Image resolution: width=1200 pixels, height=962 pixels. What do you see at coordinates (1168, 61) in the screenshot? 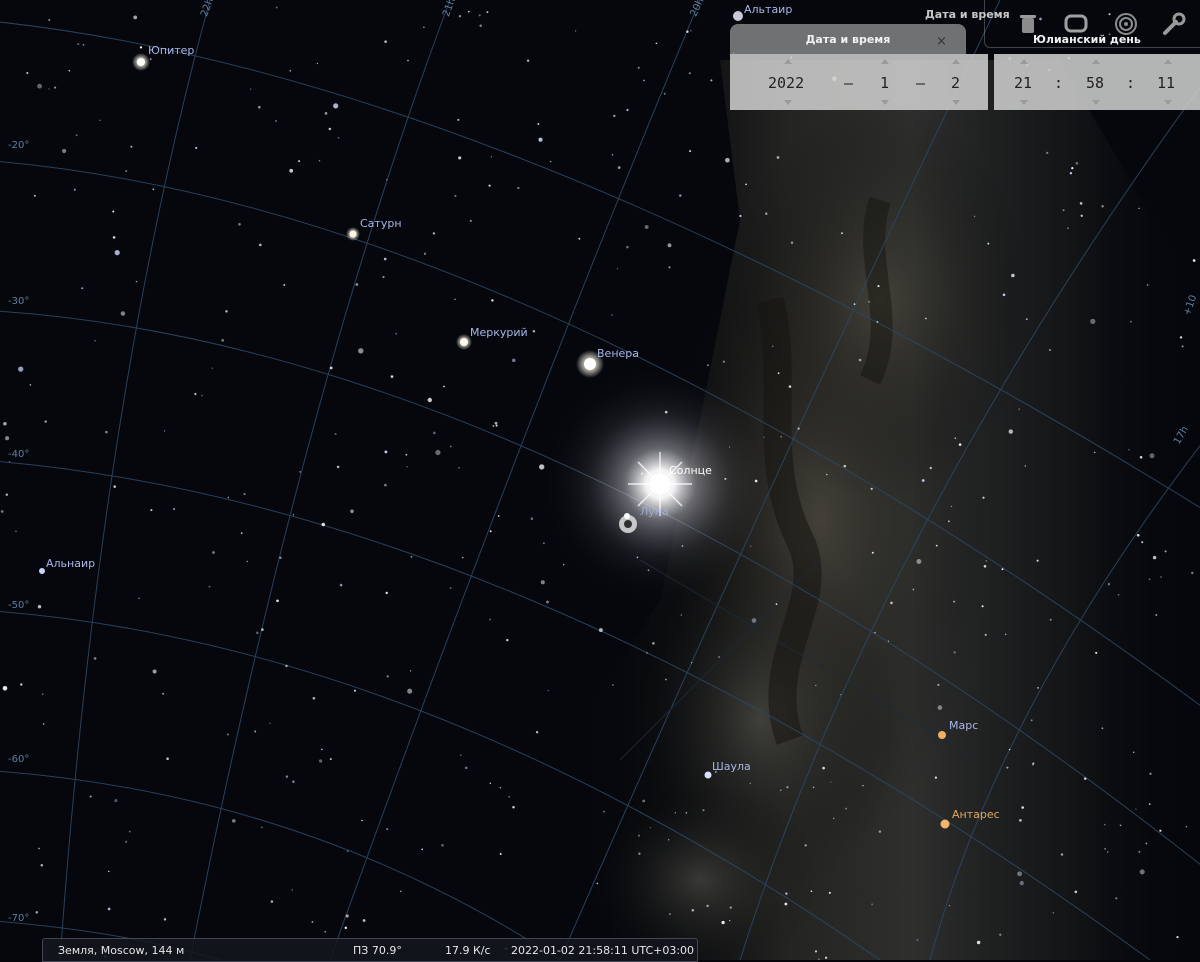
I see `second-up-icon` at bounding box center [1168, 61].